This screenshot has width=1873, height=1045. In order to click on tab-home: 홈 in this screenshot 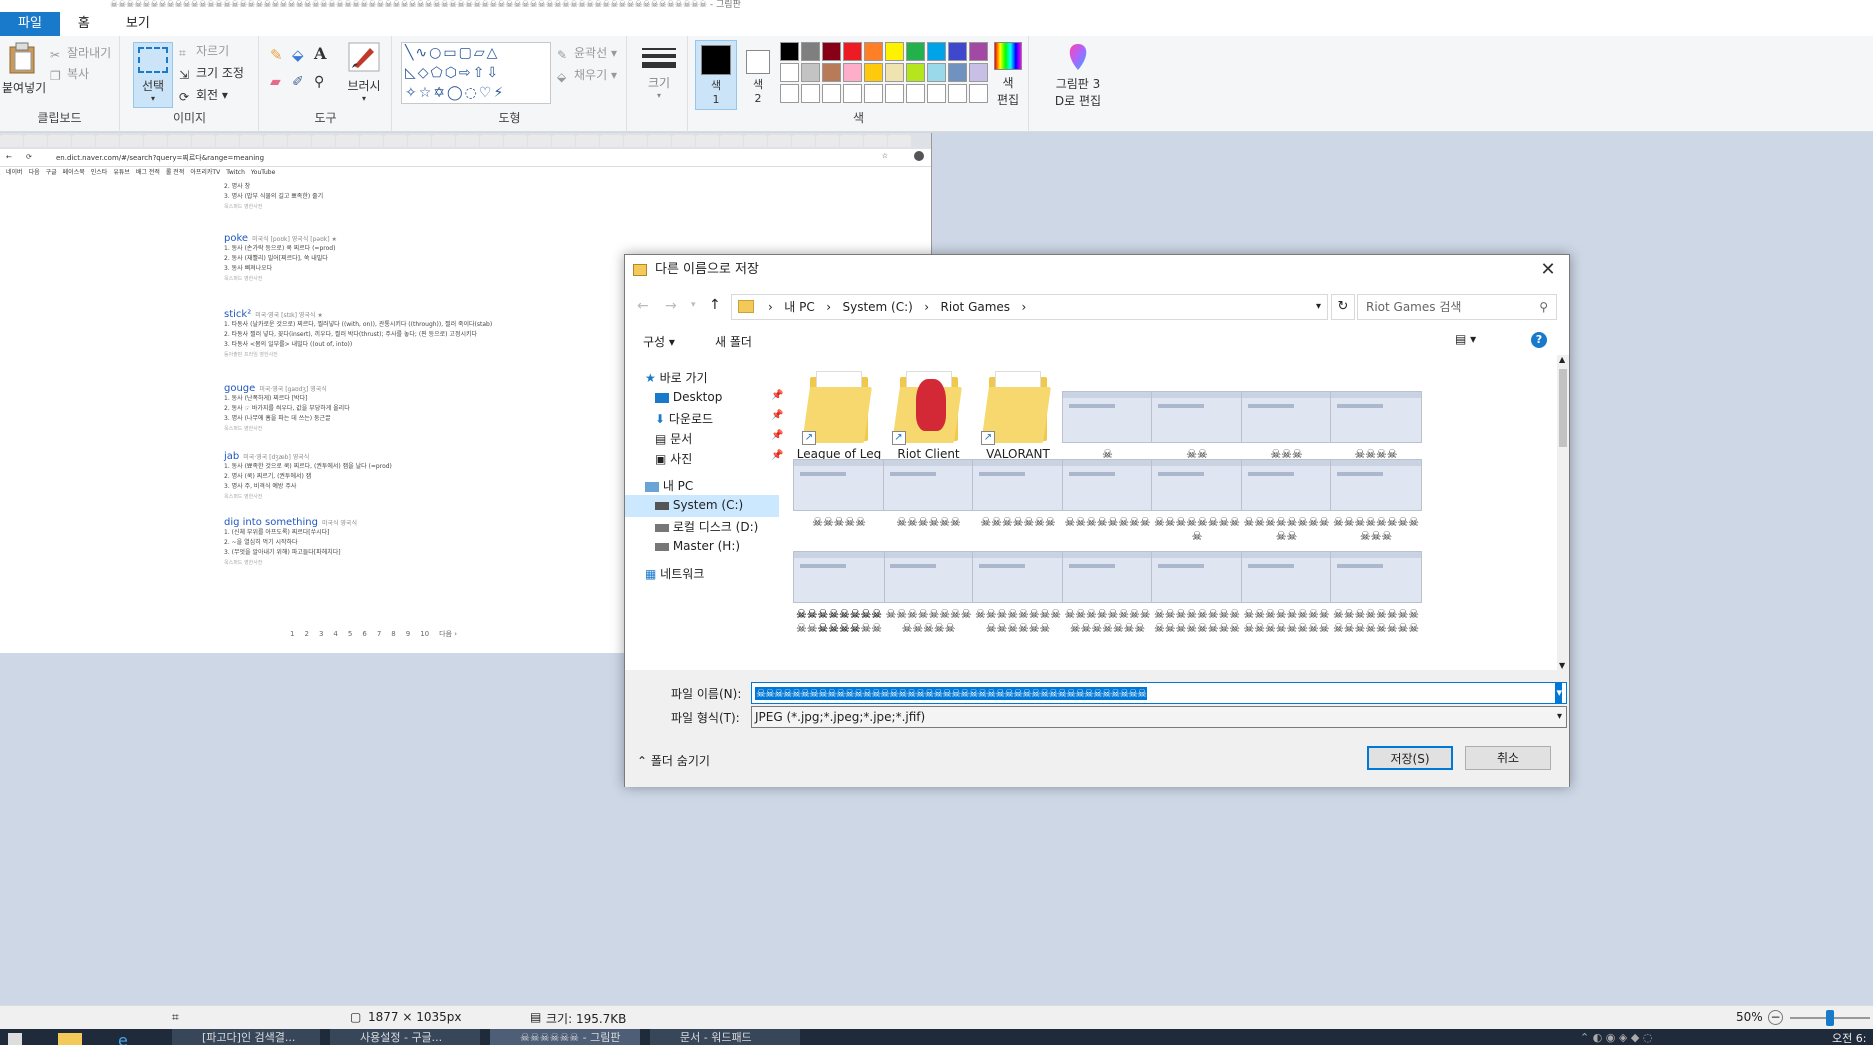, I will do `click(84, 24)`.